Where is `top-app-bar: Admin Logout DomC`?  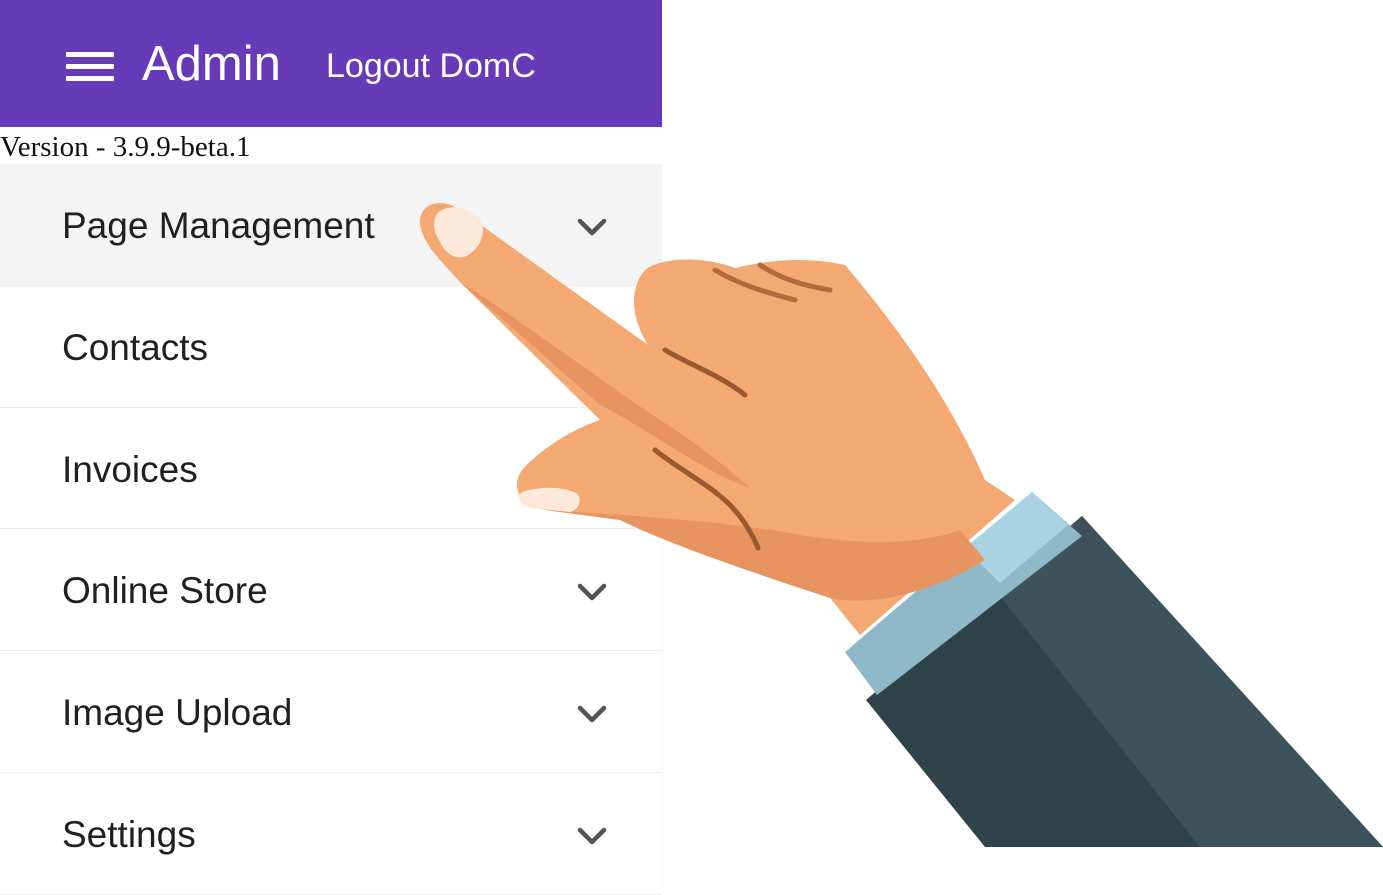
top-app-bar: Admin Logout DomC is located at coordinates (331, 63).